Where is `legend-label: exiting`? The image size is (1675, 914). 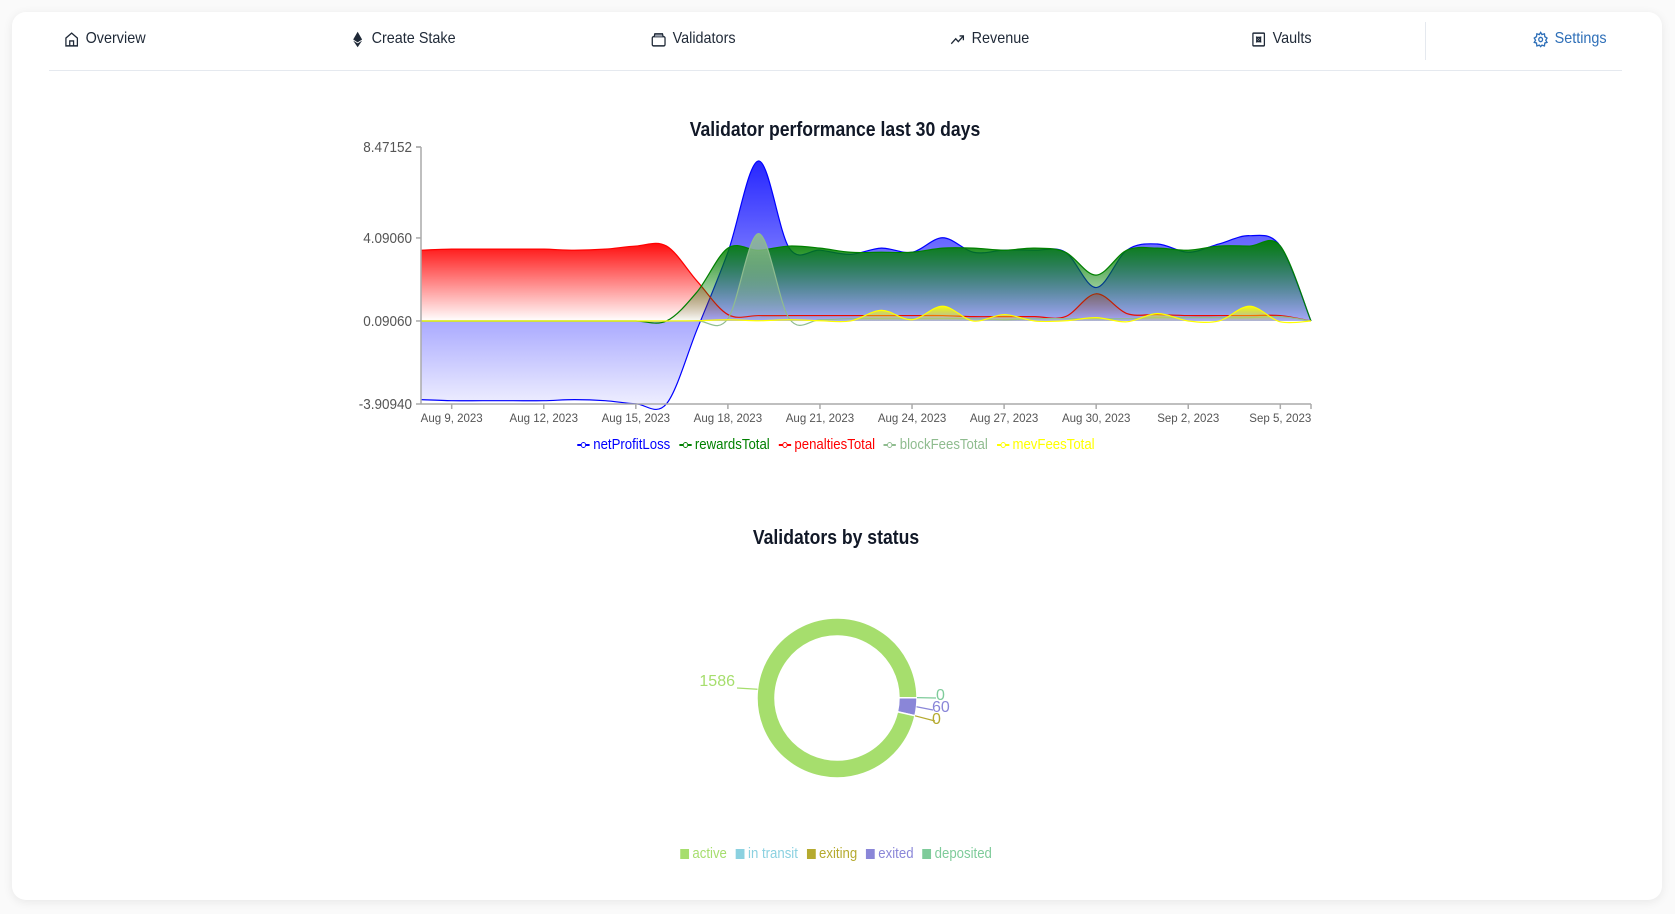 legend-label: exiting is located at coordinates (838, 853).